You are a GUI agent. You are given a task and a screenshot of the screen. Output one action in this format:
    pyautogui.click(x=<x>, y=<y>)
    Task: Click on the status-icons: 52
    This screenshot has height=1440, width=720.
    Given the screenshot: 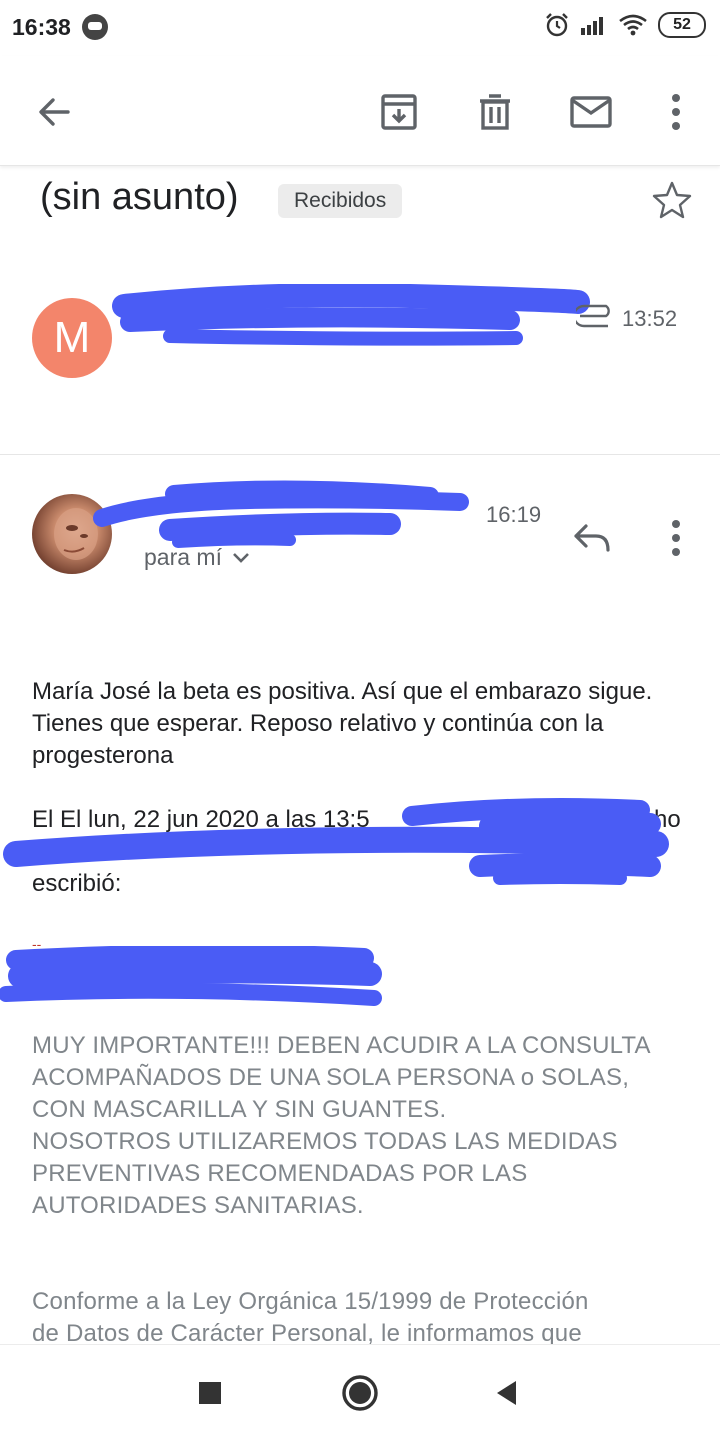 What is the action you would take?
    pyautogui.click(x=625, y=25)
    